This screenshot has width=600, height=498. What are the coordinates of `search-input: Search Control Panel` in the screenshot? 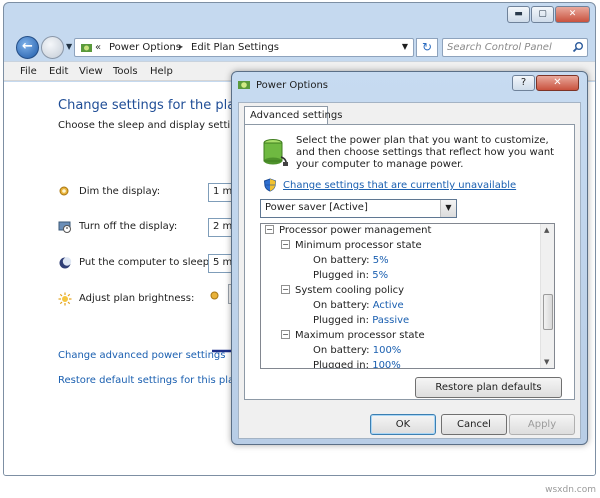 It's located at (515, 47).